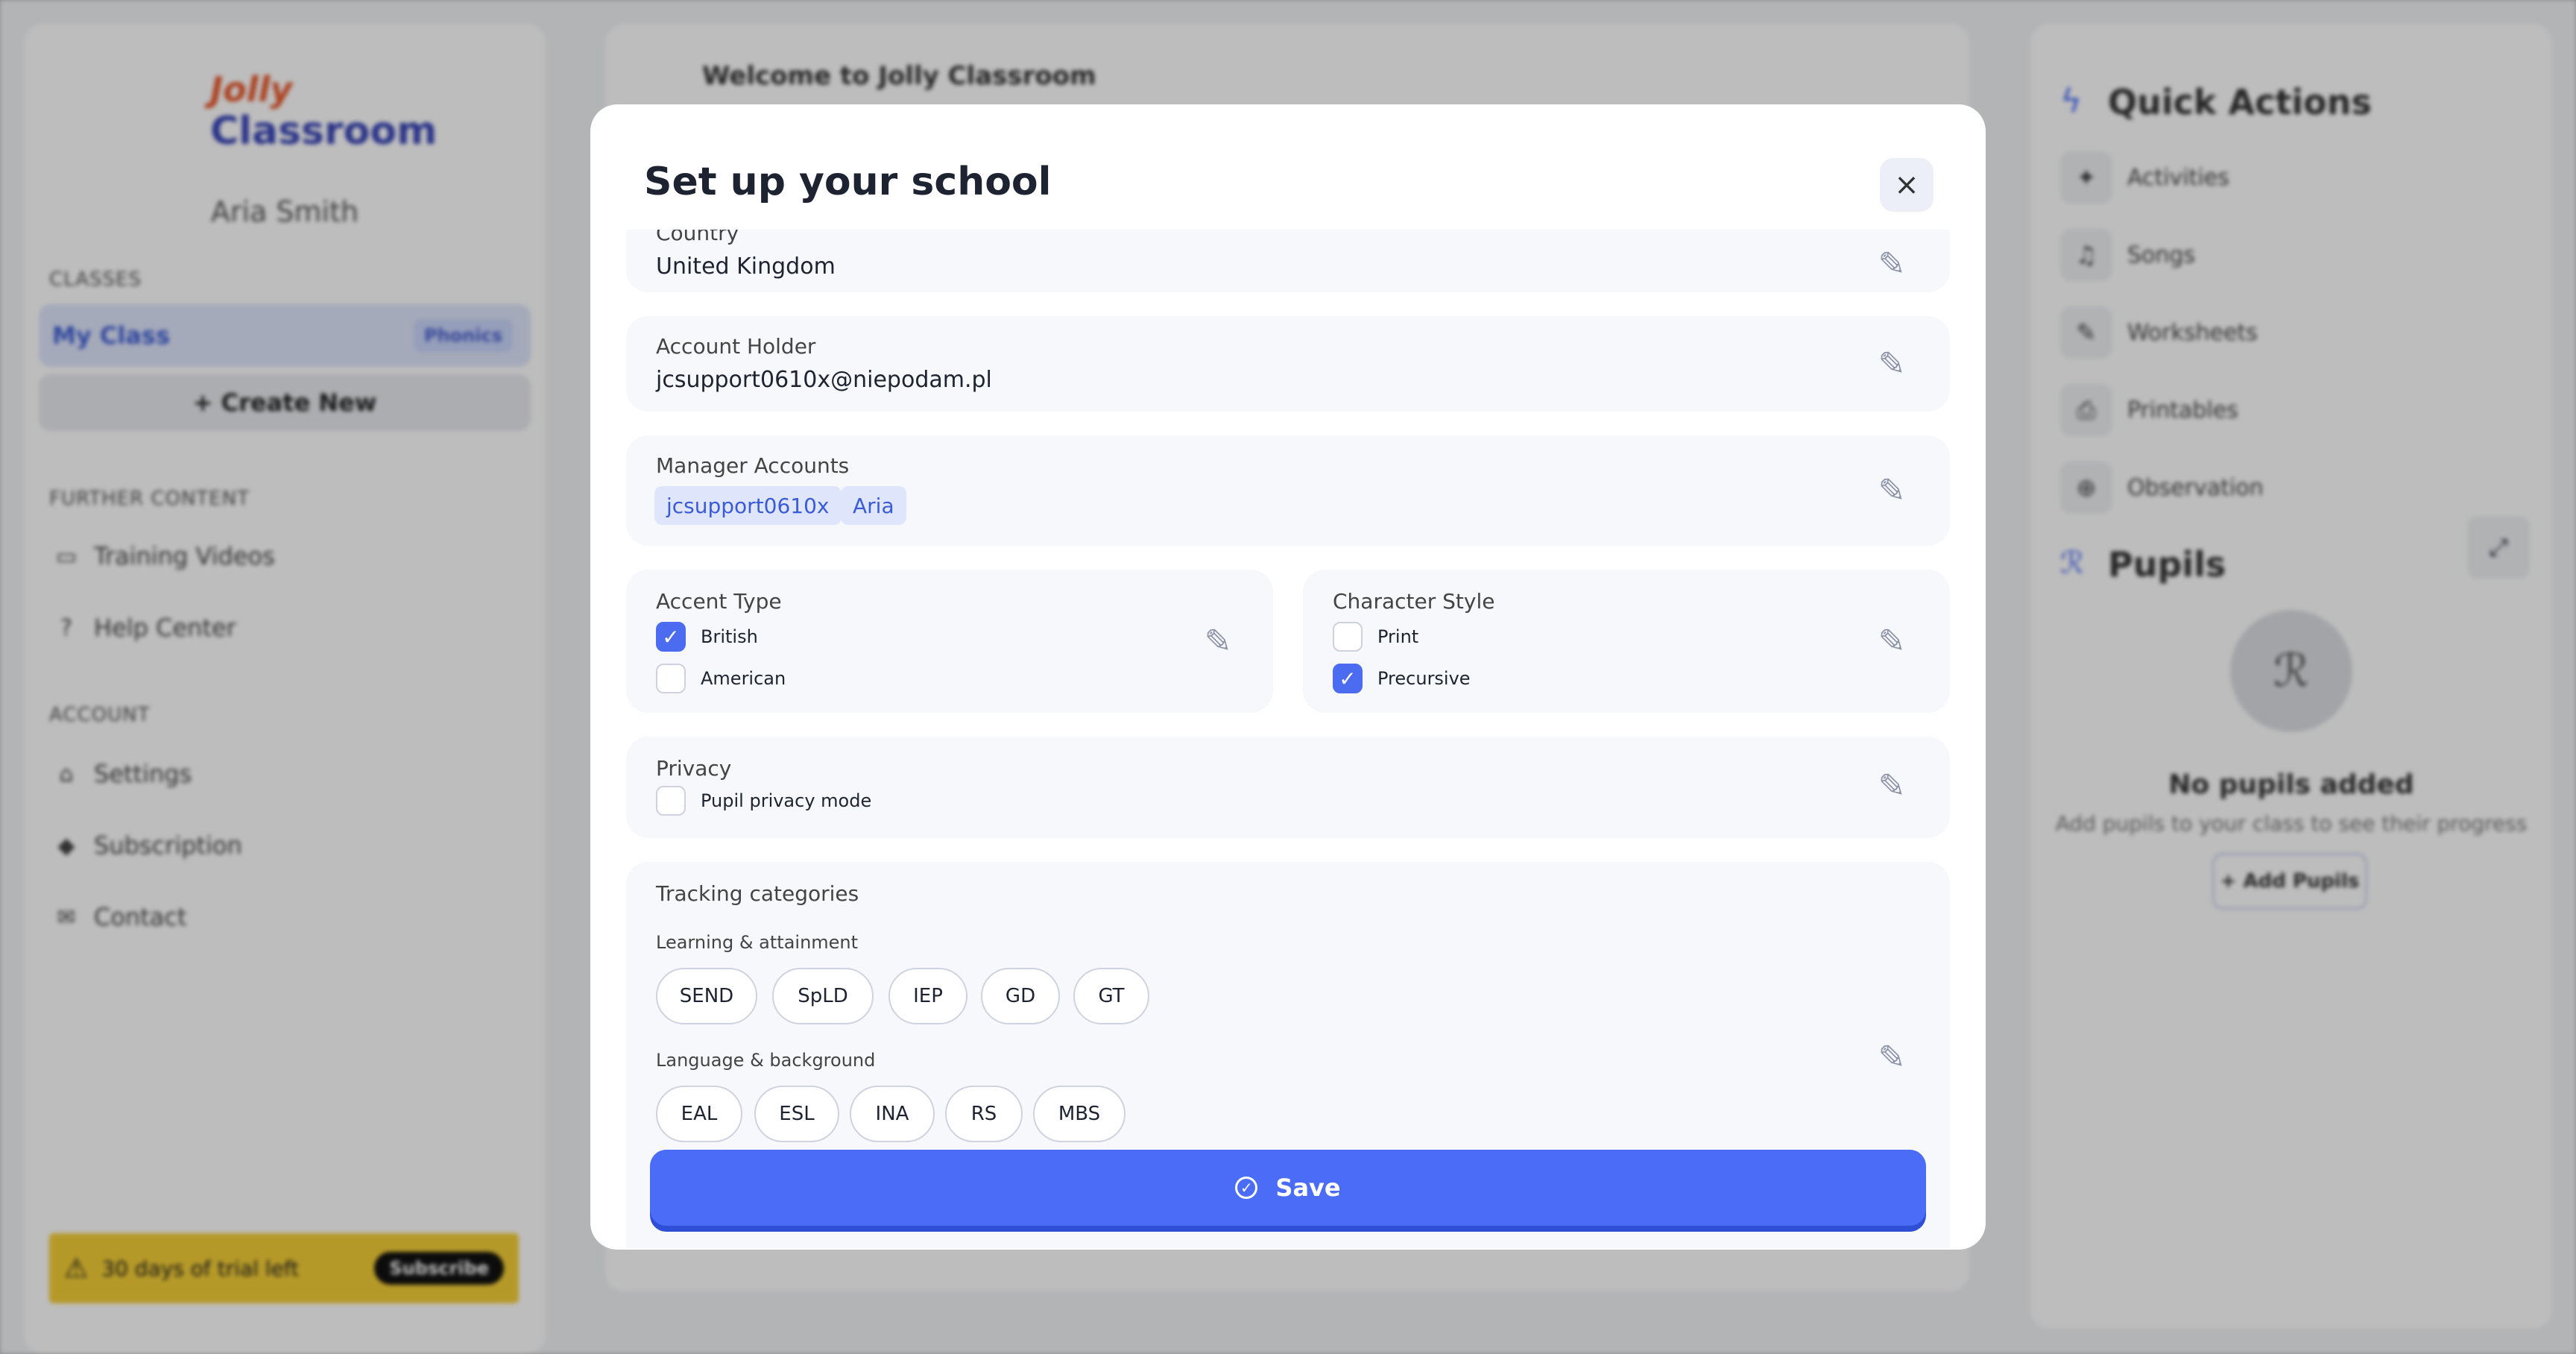 The width and height of the screenshot is (2576, 1354). I want to click on close-icon: ×, so click(1906, 185).